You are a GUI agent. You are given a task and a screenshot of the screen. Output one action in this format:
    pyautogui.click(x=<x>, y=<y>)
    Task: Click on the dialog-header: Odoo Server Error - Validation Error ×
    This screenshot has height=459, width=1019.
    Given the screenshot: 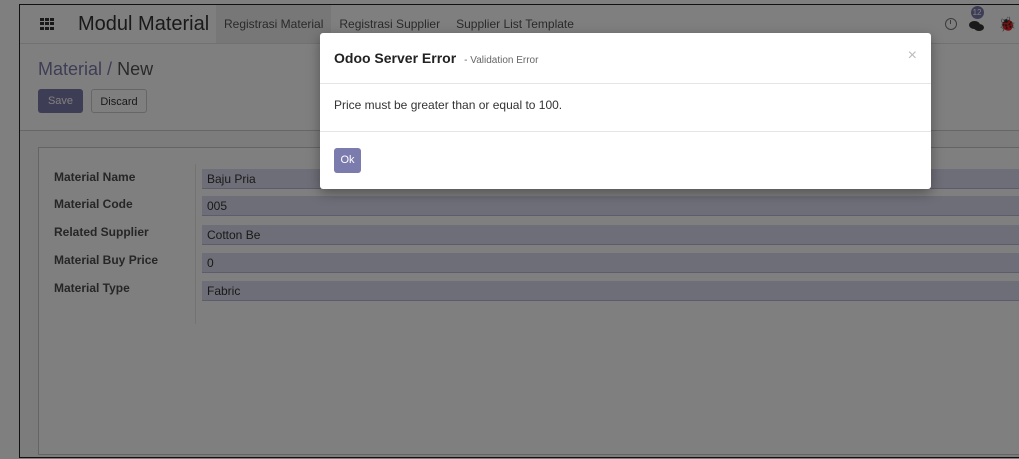 What is the action you would take?
    pyautogui.click(x=625, y=58)
    